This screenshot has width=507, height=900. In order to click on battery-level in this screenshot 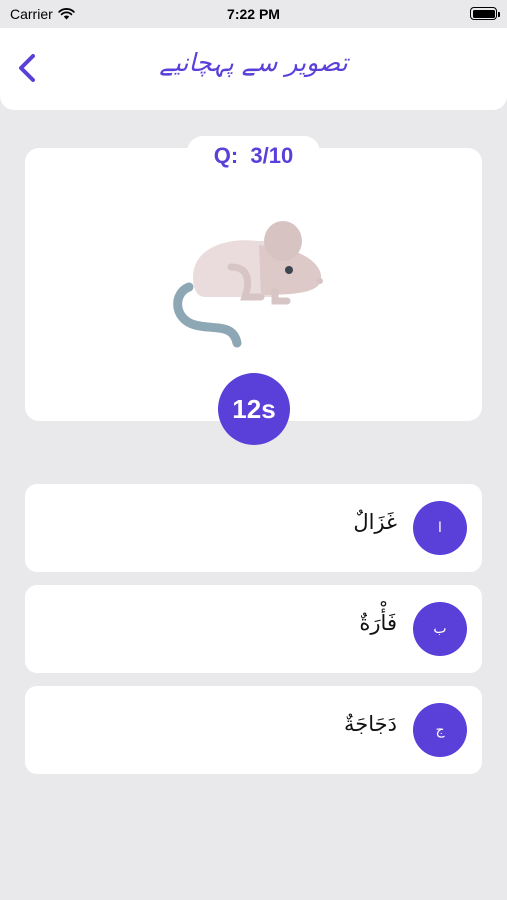, I will do `click(483, 13)`.